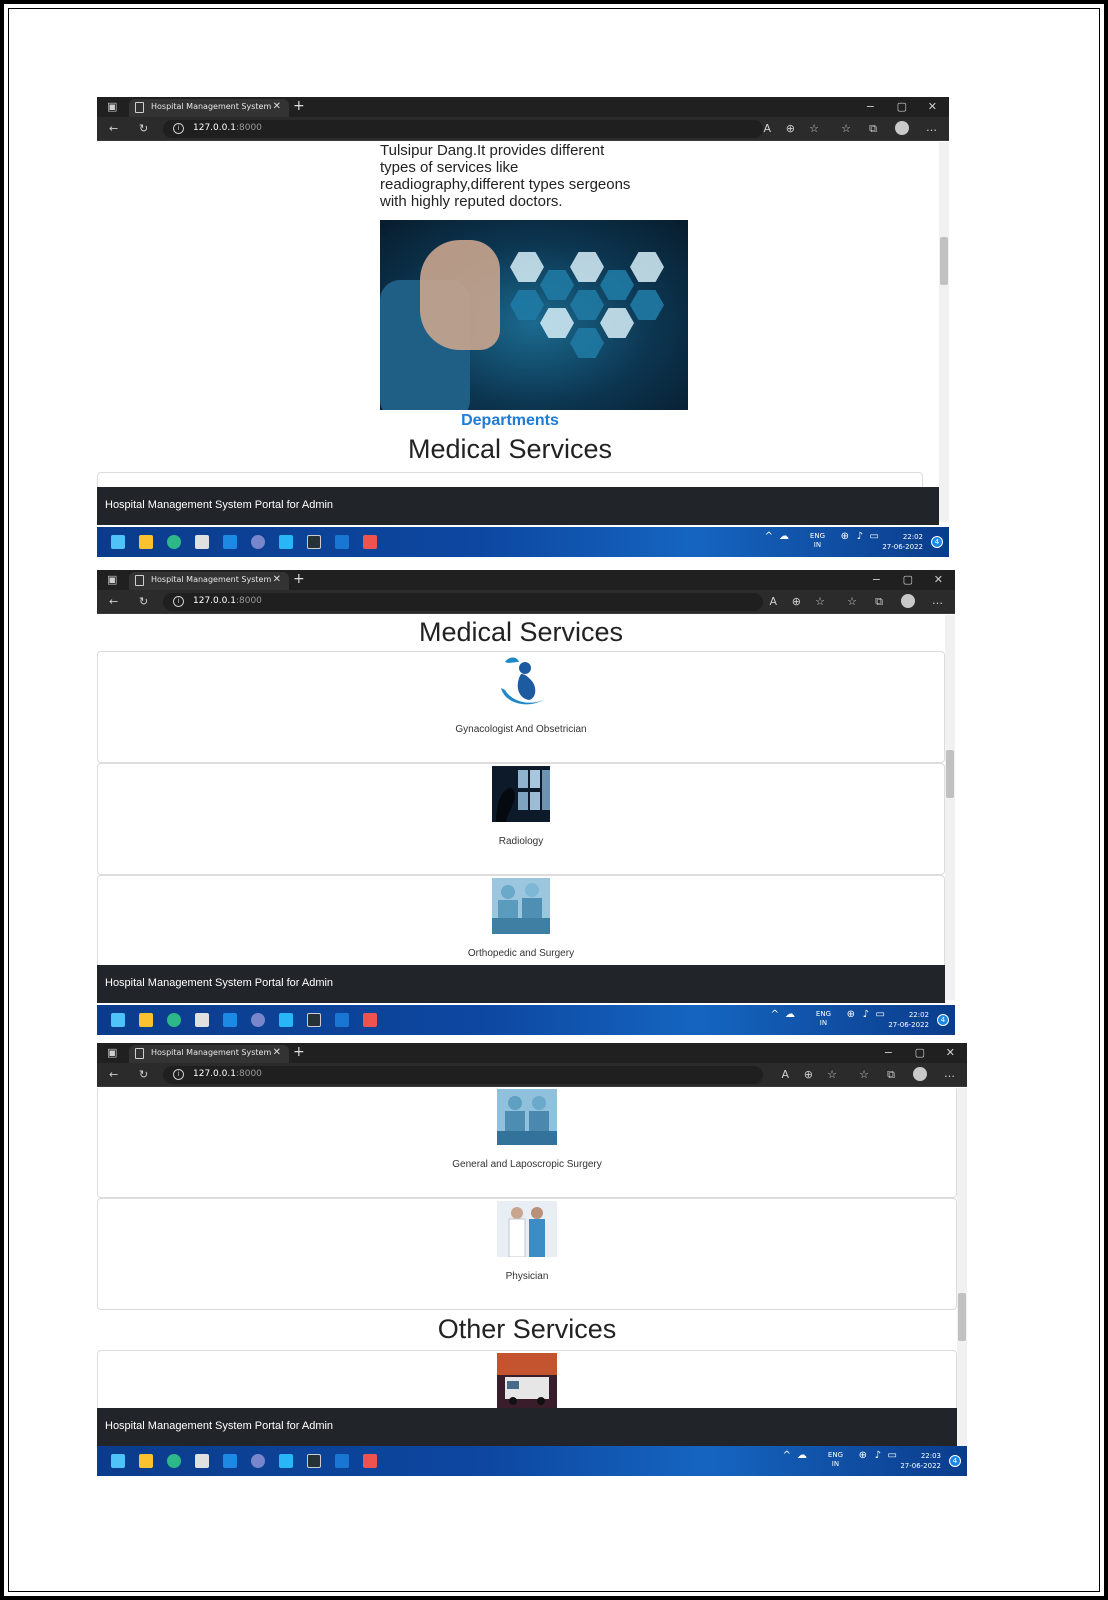  What do you see at coordinates (920, 1461) in the screenshot?
I see `clock: 22:03 27-06-2022` at bounding box center [920, 1461].